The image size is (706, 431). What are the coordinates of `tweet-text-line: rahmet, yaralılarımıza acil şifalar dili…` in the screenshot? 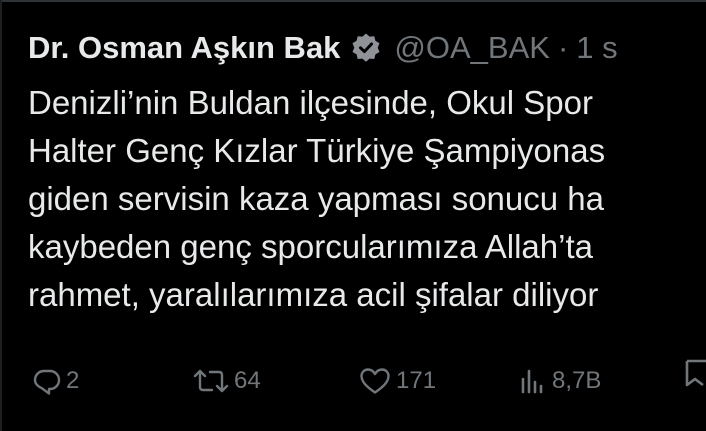 It's located at (313, 294).